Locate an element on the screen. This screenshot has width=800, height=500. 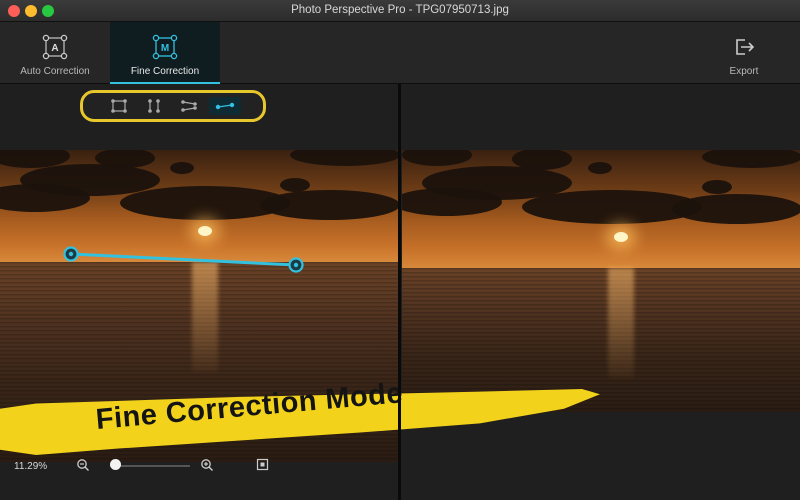
export-button: Export is located at coordinates (744, 53).